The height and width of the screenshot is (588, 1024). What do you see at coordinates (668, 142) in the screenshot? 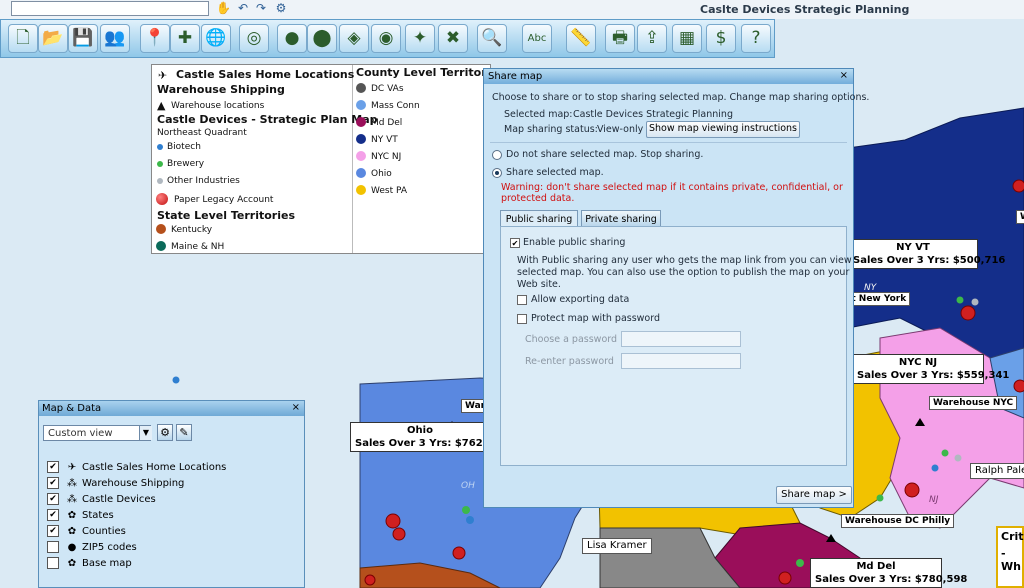
I see `dialog-divider` at bounding box center [668, 142].